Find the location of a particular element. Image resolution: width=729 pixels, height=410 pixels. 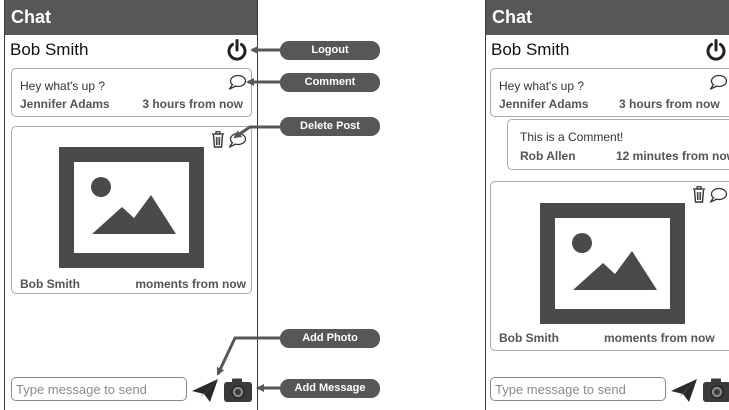

callout-comment: Comment is located at coordinates (330, 82).